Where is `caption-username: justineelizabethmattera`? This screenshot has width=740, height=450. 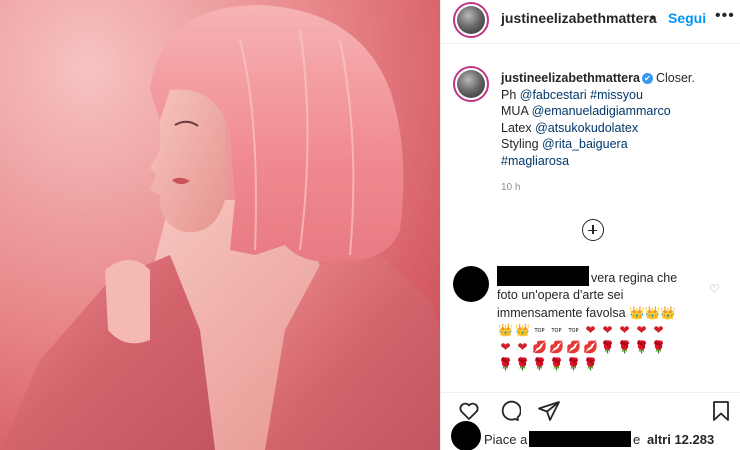
caption-username: justineelizabethmattera is located at coordinates (570, 78).